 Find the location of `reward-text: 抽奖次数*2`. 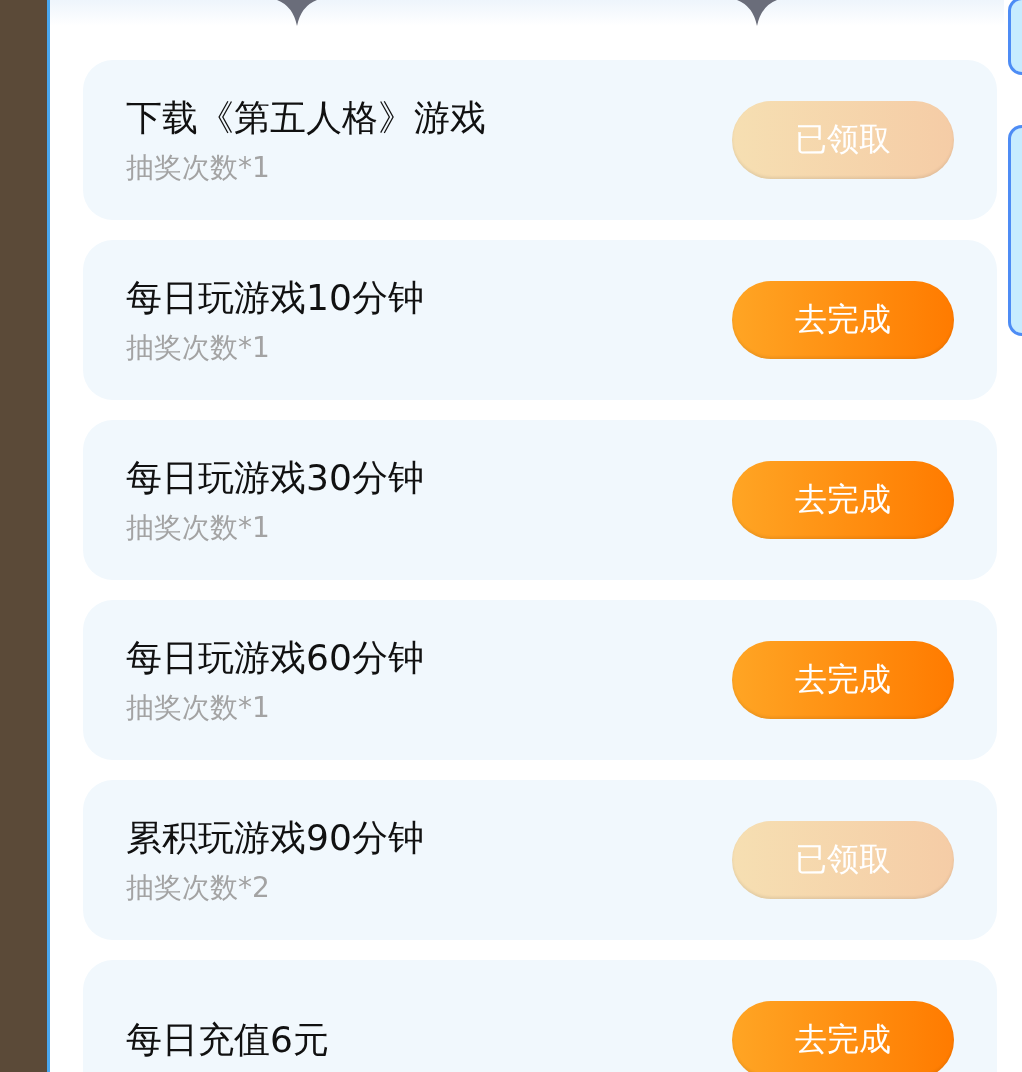

reward-text: 抽奖次数*2 is located at coordinates (198, 887).